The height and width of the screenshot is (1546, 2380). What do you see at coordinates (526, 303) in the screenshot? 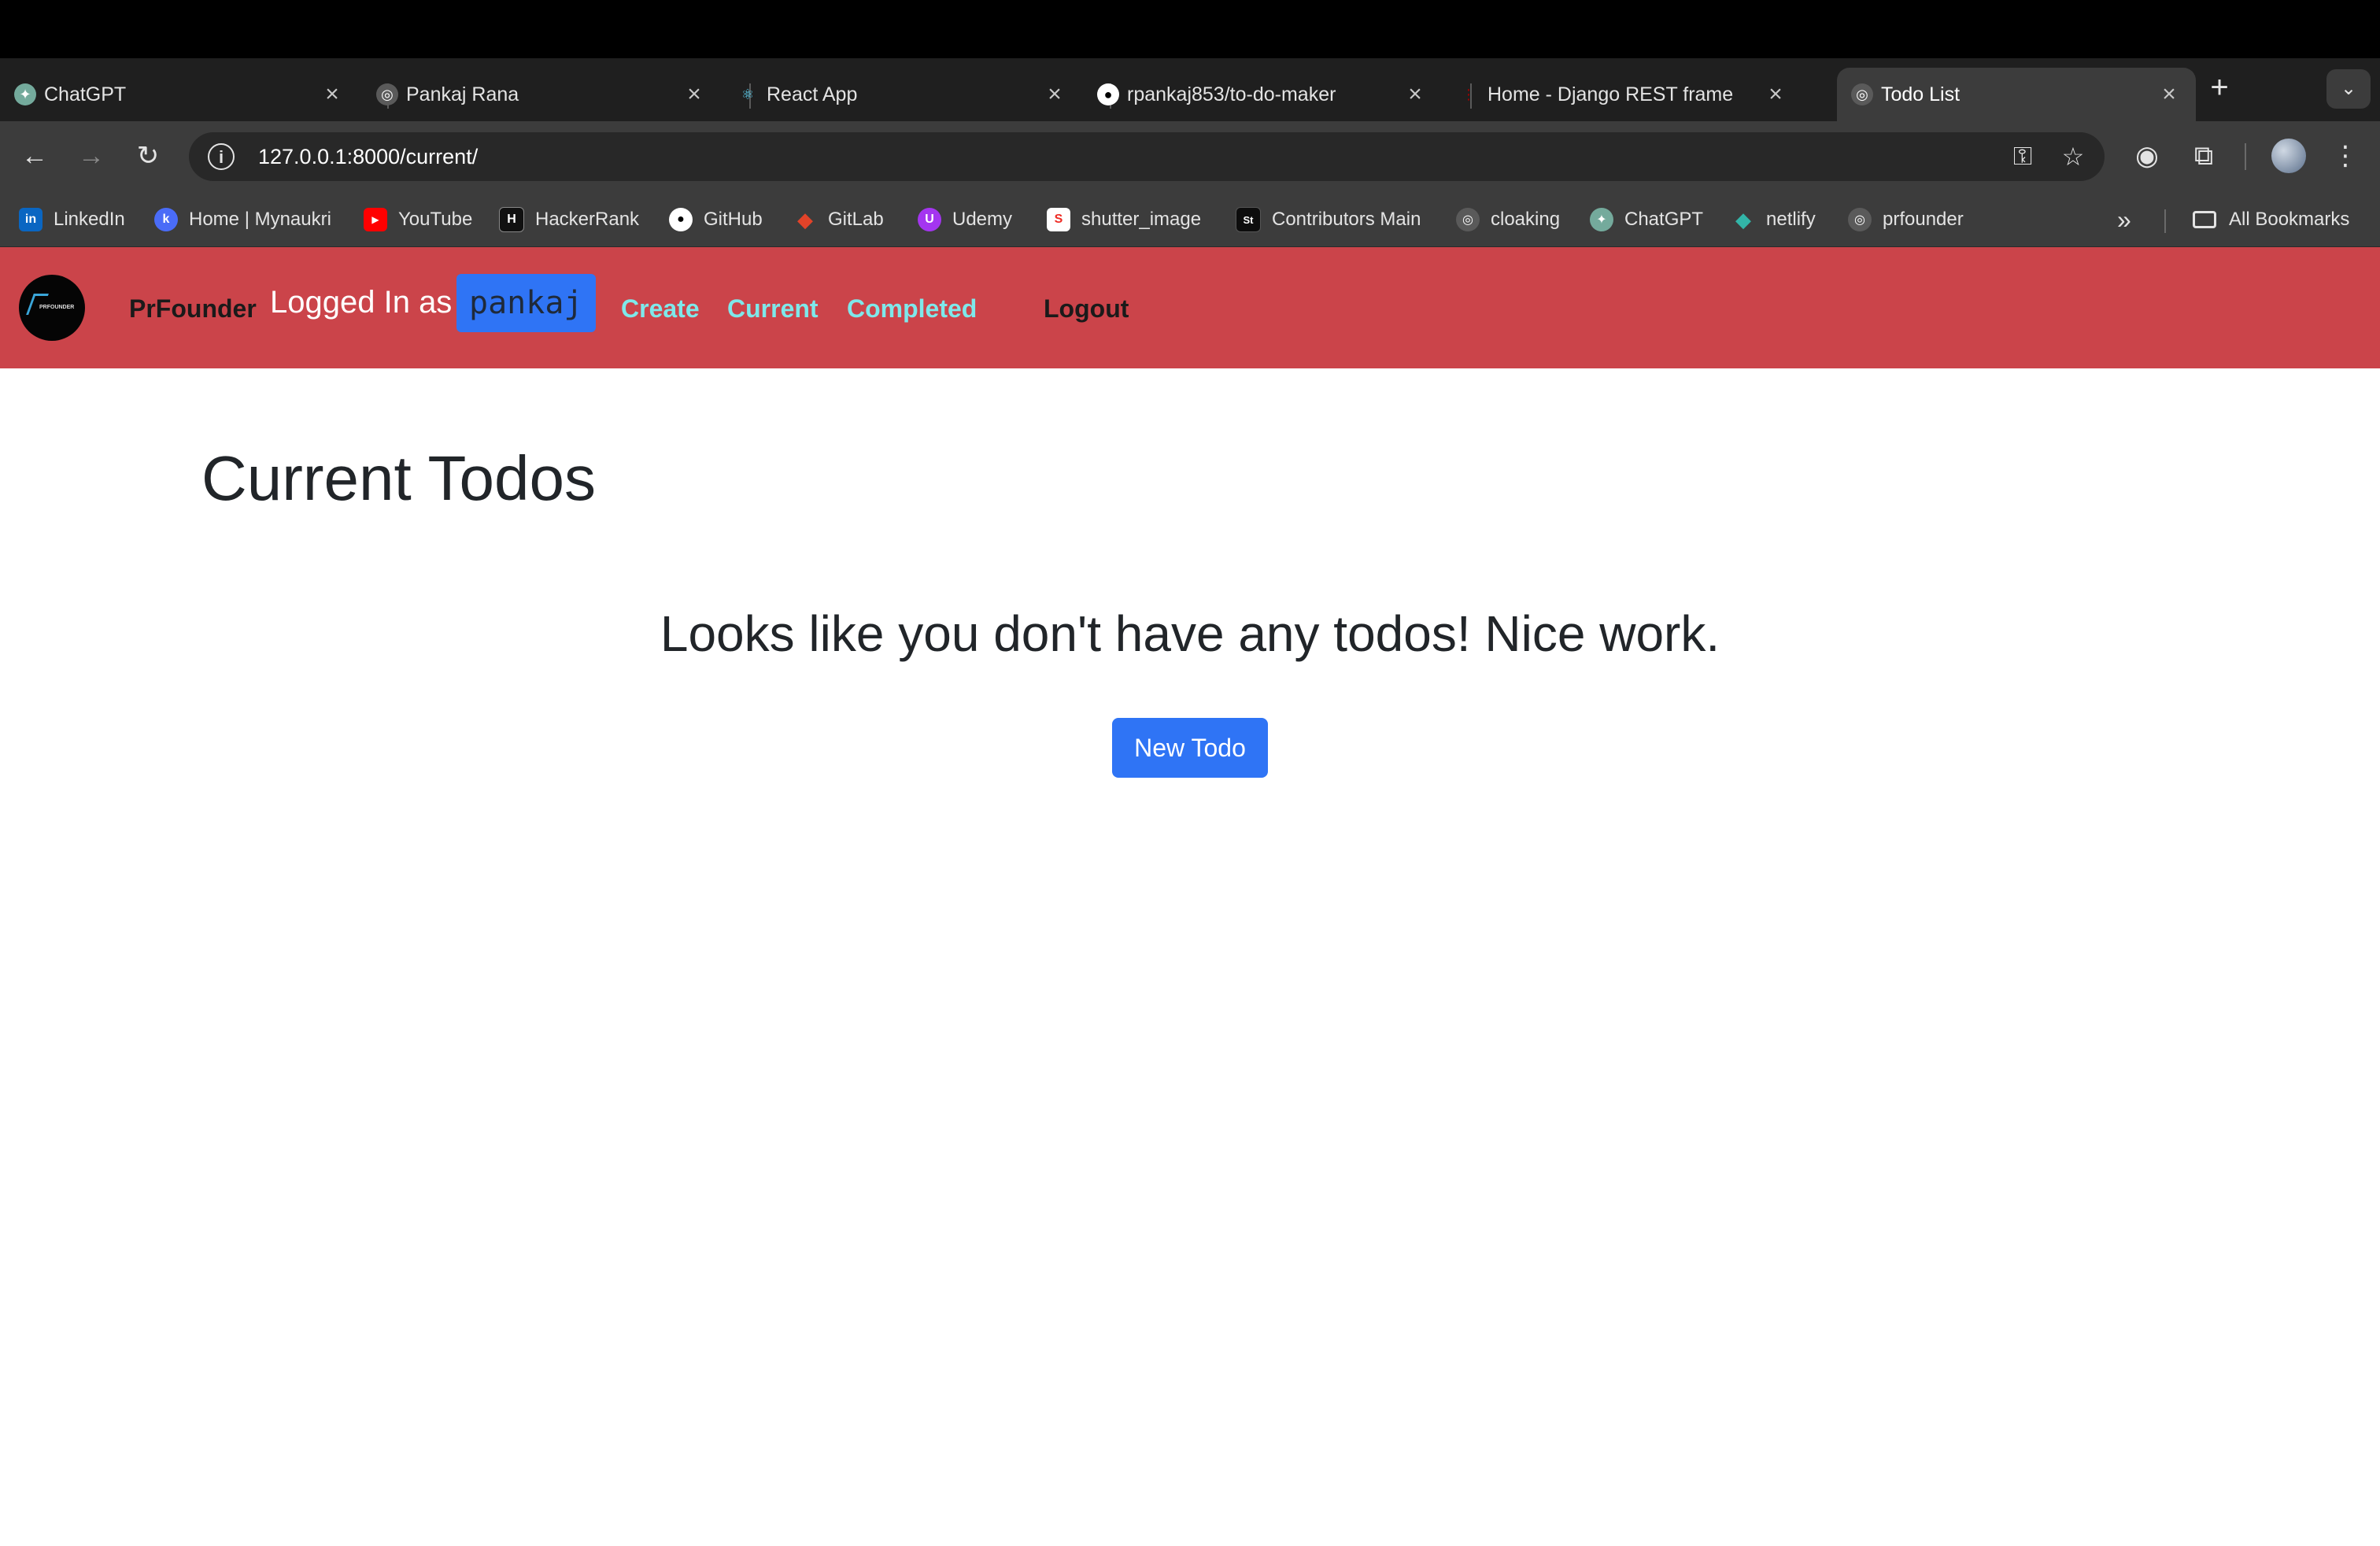
I see `username-badge: pankaj` at bounding box center [526, 303].